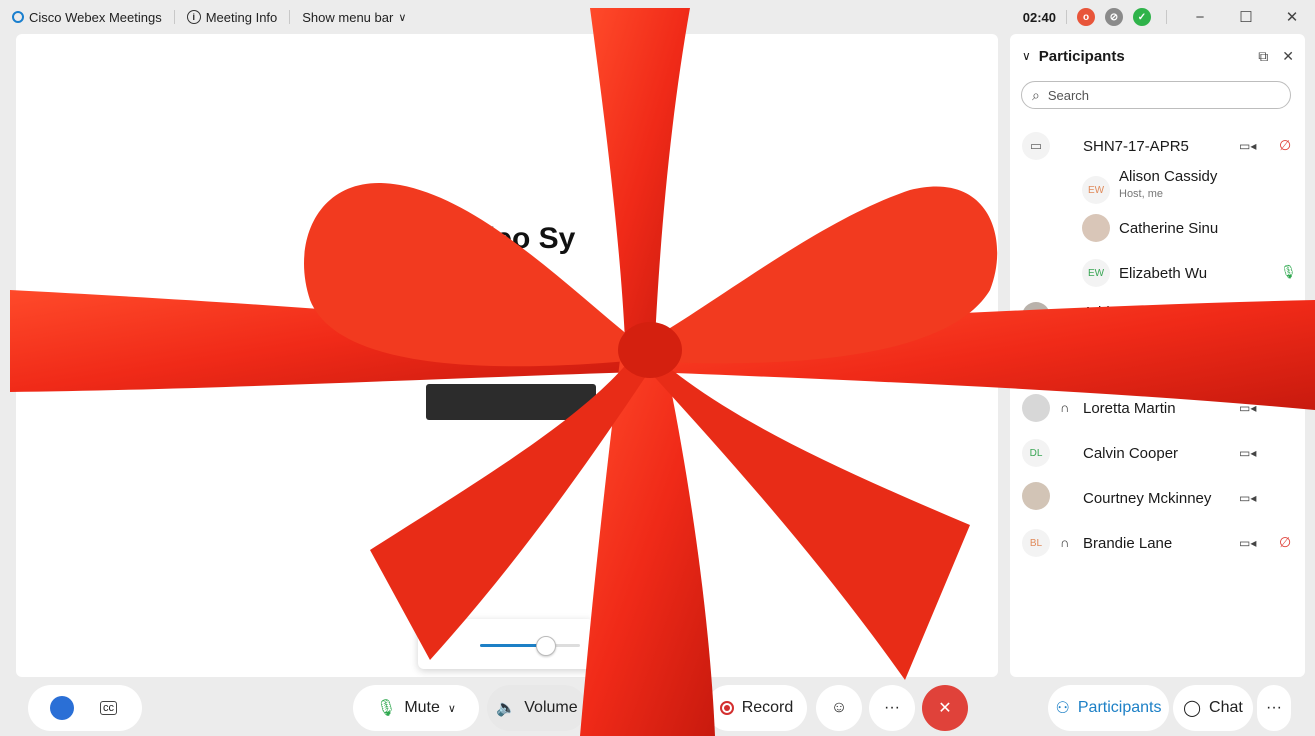  I want to click on participants-icon: ⚇, so click(1062, 708).